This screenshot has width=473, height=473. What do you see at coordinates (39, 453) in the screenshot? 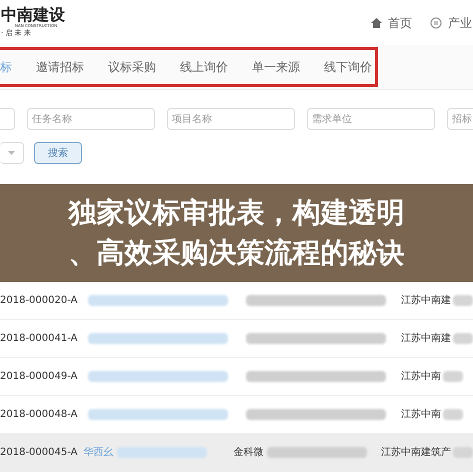
I see `table-cell-text: 2018-000045-A` at bounding box center [39, 453].